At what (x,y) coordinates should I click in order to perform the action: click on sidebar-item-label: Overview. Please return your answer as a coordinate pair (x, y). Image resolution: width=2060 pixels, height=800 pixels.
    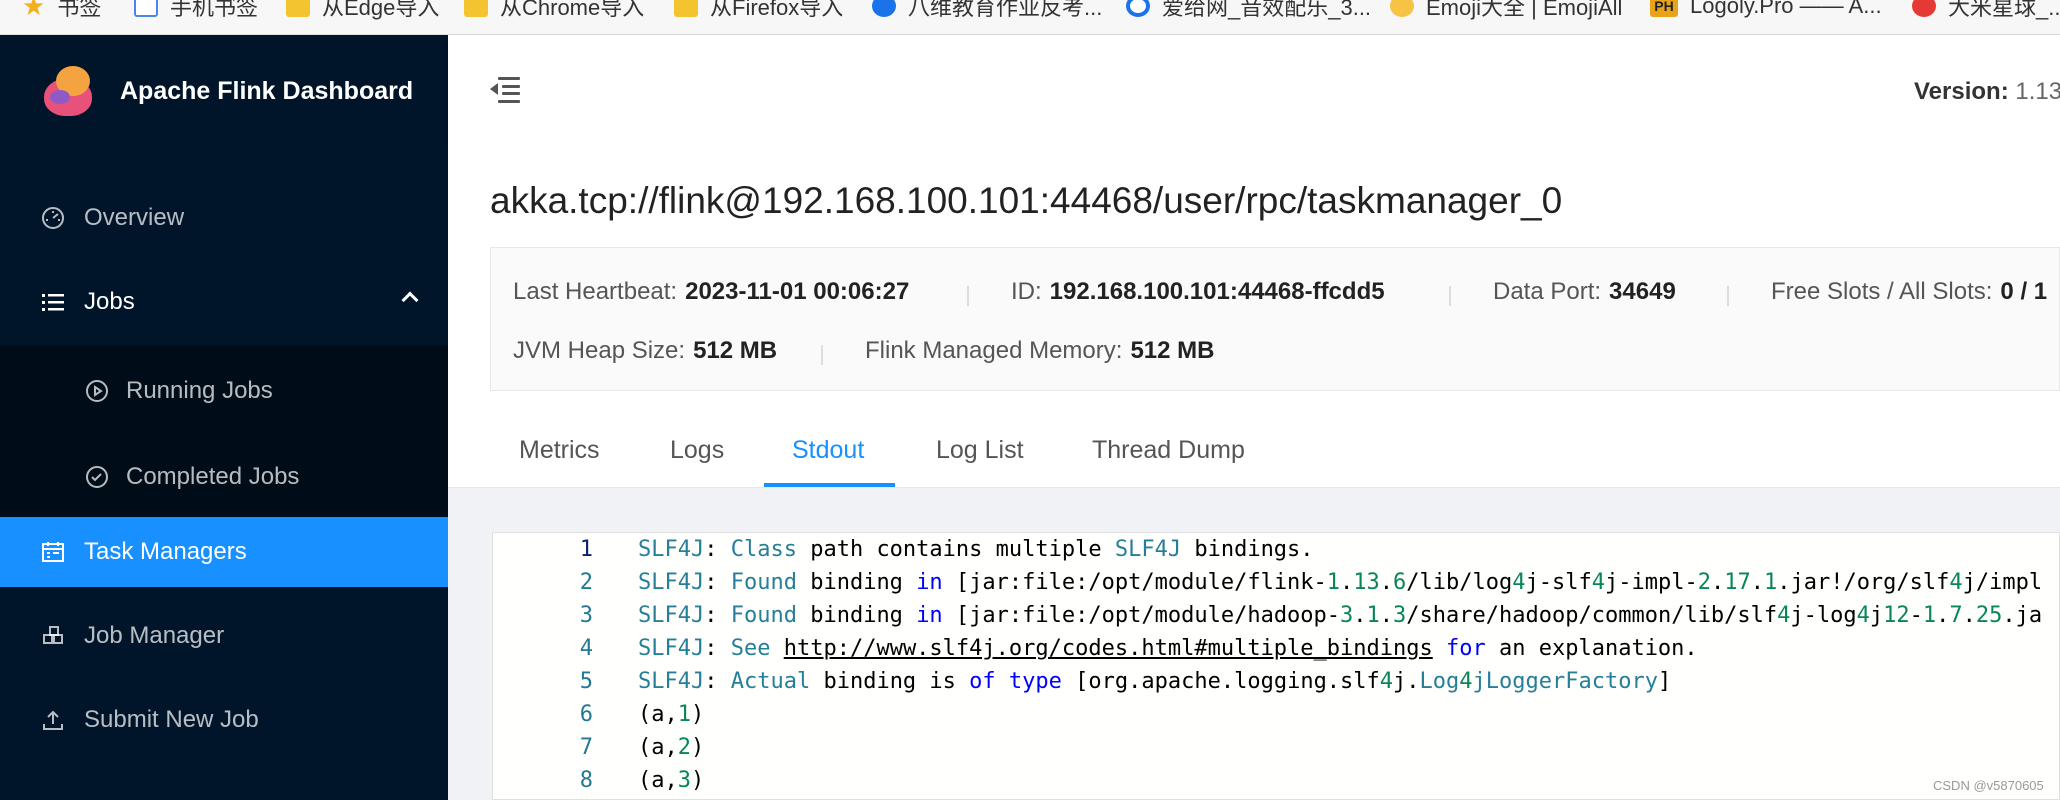
    Looking at the image, I should click on (134, 217).